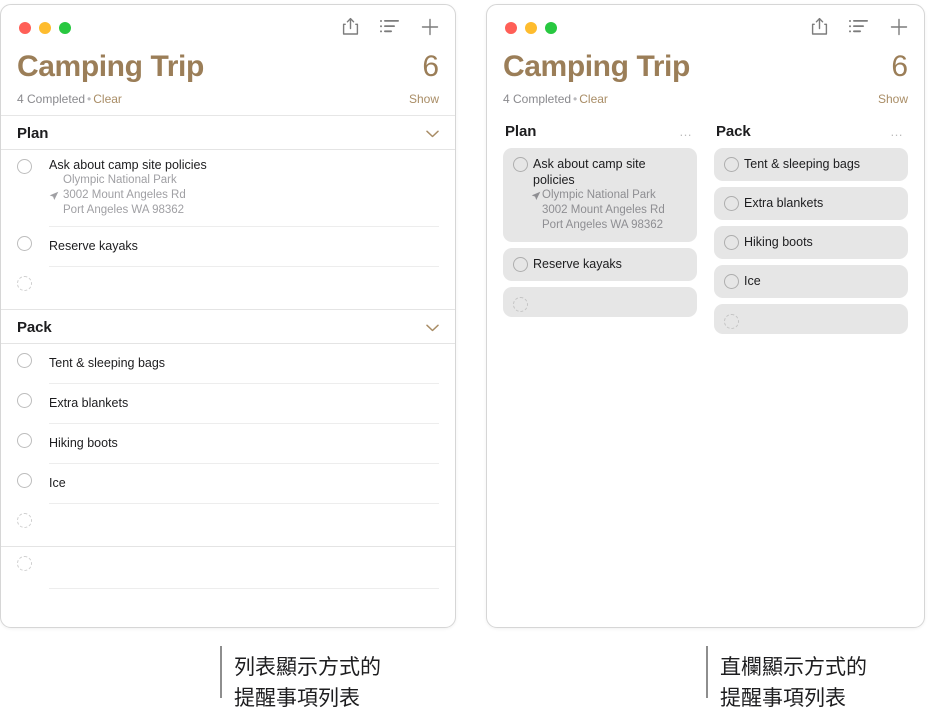 This screenshot has height=724, width=931. I want to click on list-item-empty-trailing, so click(228, 568).